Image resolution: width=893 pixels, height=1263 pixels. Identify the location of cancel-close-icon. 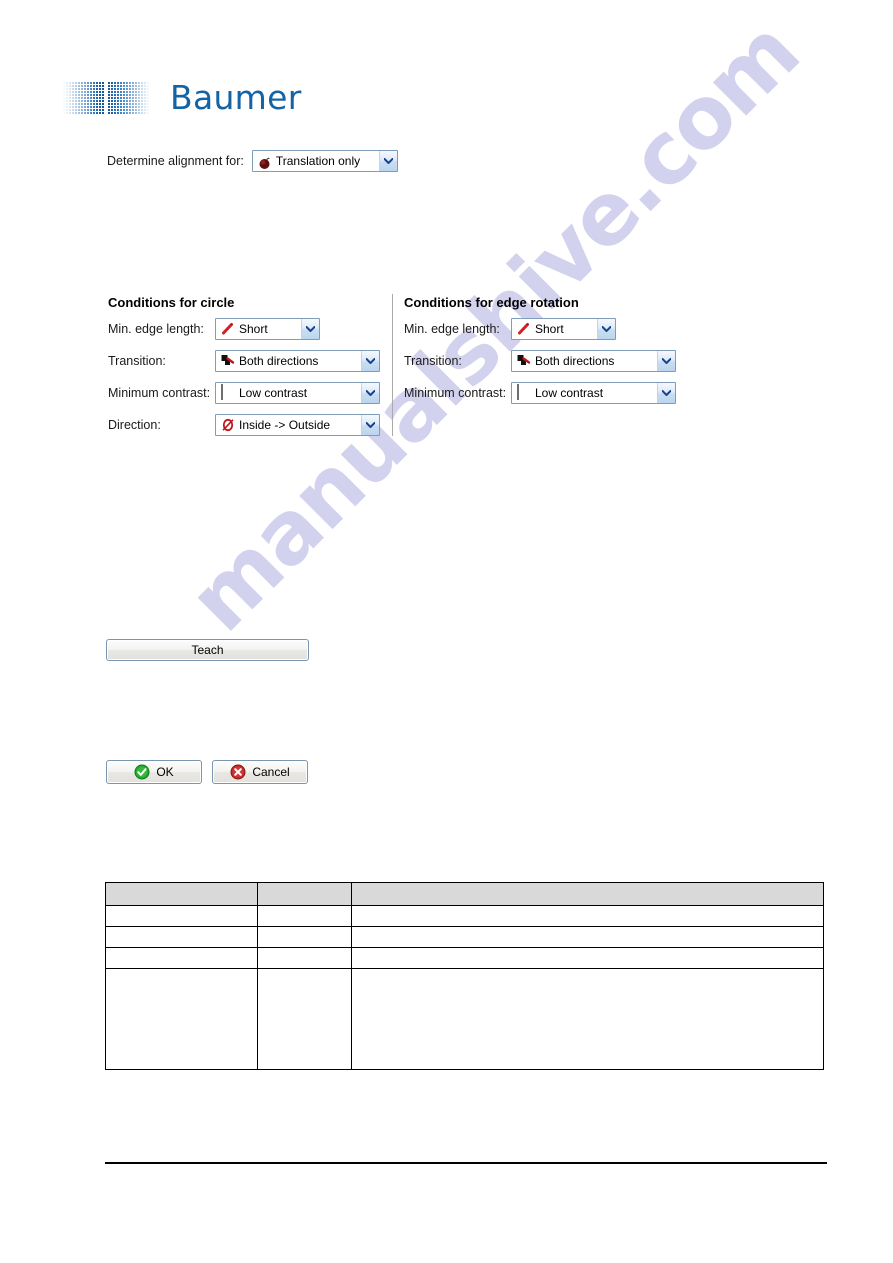
(238, 772).